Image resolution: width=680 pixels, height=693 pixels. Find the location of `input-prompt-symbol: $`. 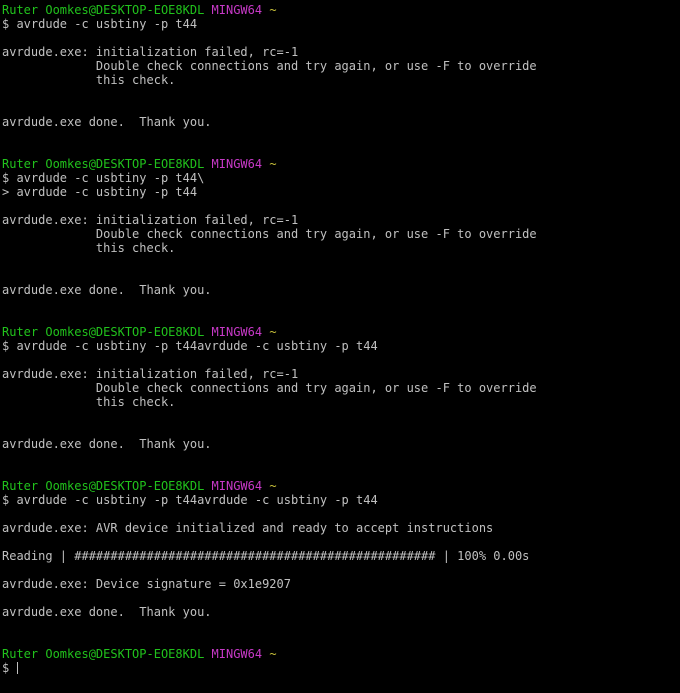

input-prompt-symbol: $ is located at coordinates (9, 668).